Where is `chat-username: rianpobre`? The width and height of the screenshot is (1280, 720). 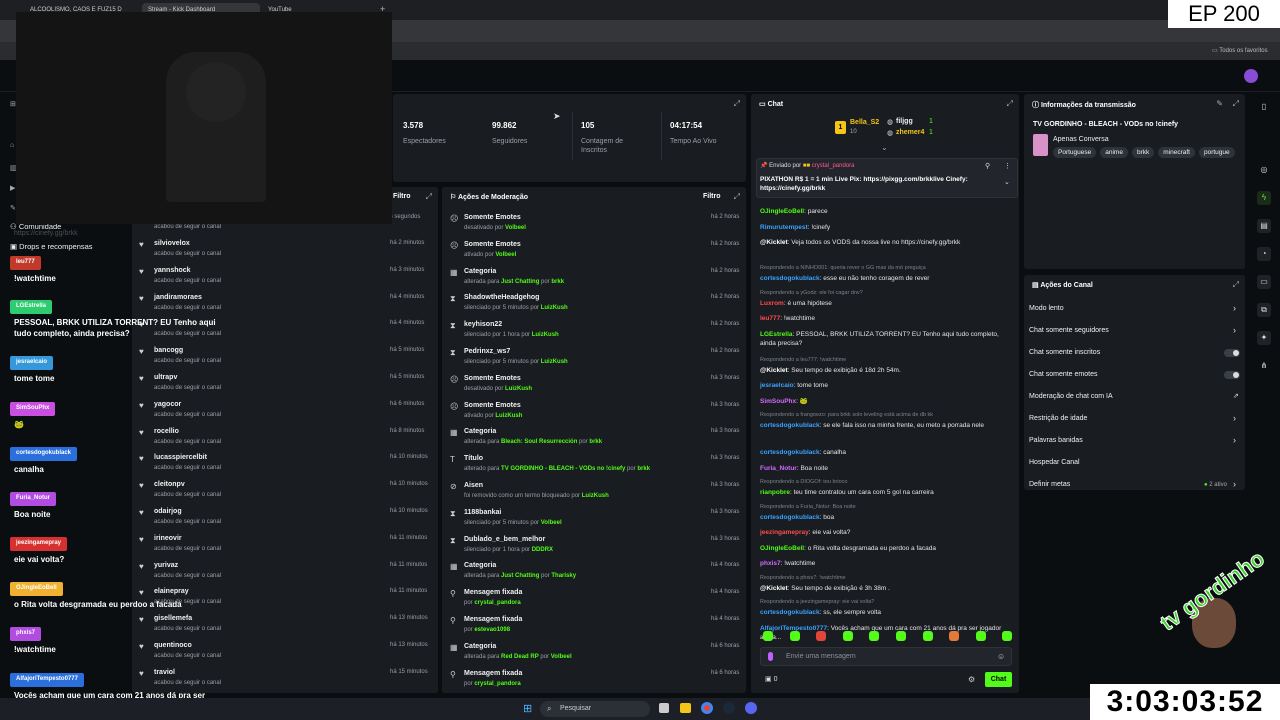 chat-username: rianpobre is located at coordinates (775, 492).